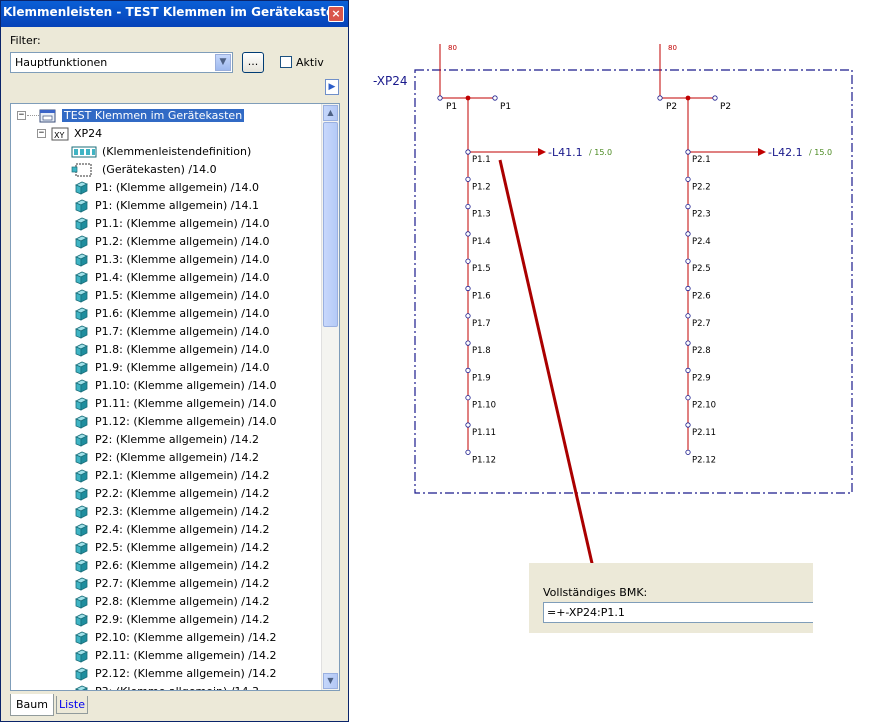 Image resolution: width=875 pixels, height=725 pixels. I want to click on terminal-label: P2.9, so click(701, 378).